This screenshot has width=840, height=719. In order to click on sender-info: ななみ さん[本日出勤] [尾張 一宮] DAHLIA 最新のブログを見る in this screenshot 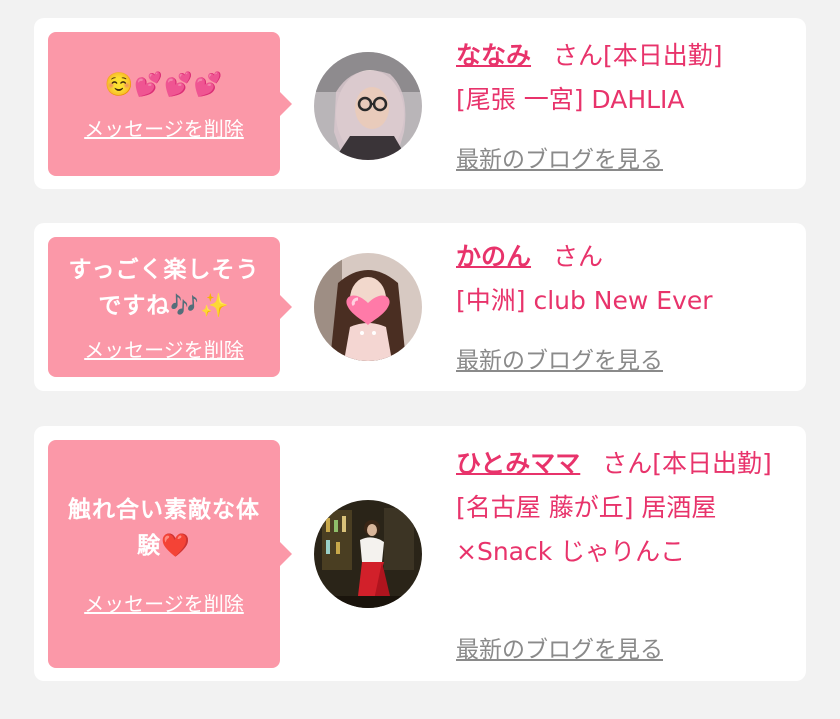, I will do `click(624, 109)`.